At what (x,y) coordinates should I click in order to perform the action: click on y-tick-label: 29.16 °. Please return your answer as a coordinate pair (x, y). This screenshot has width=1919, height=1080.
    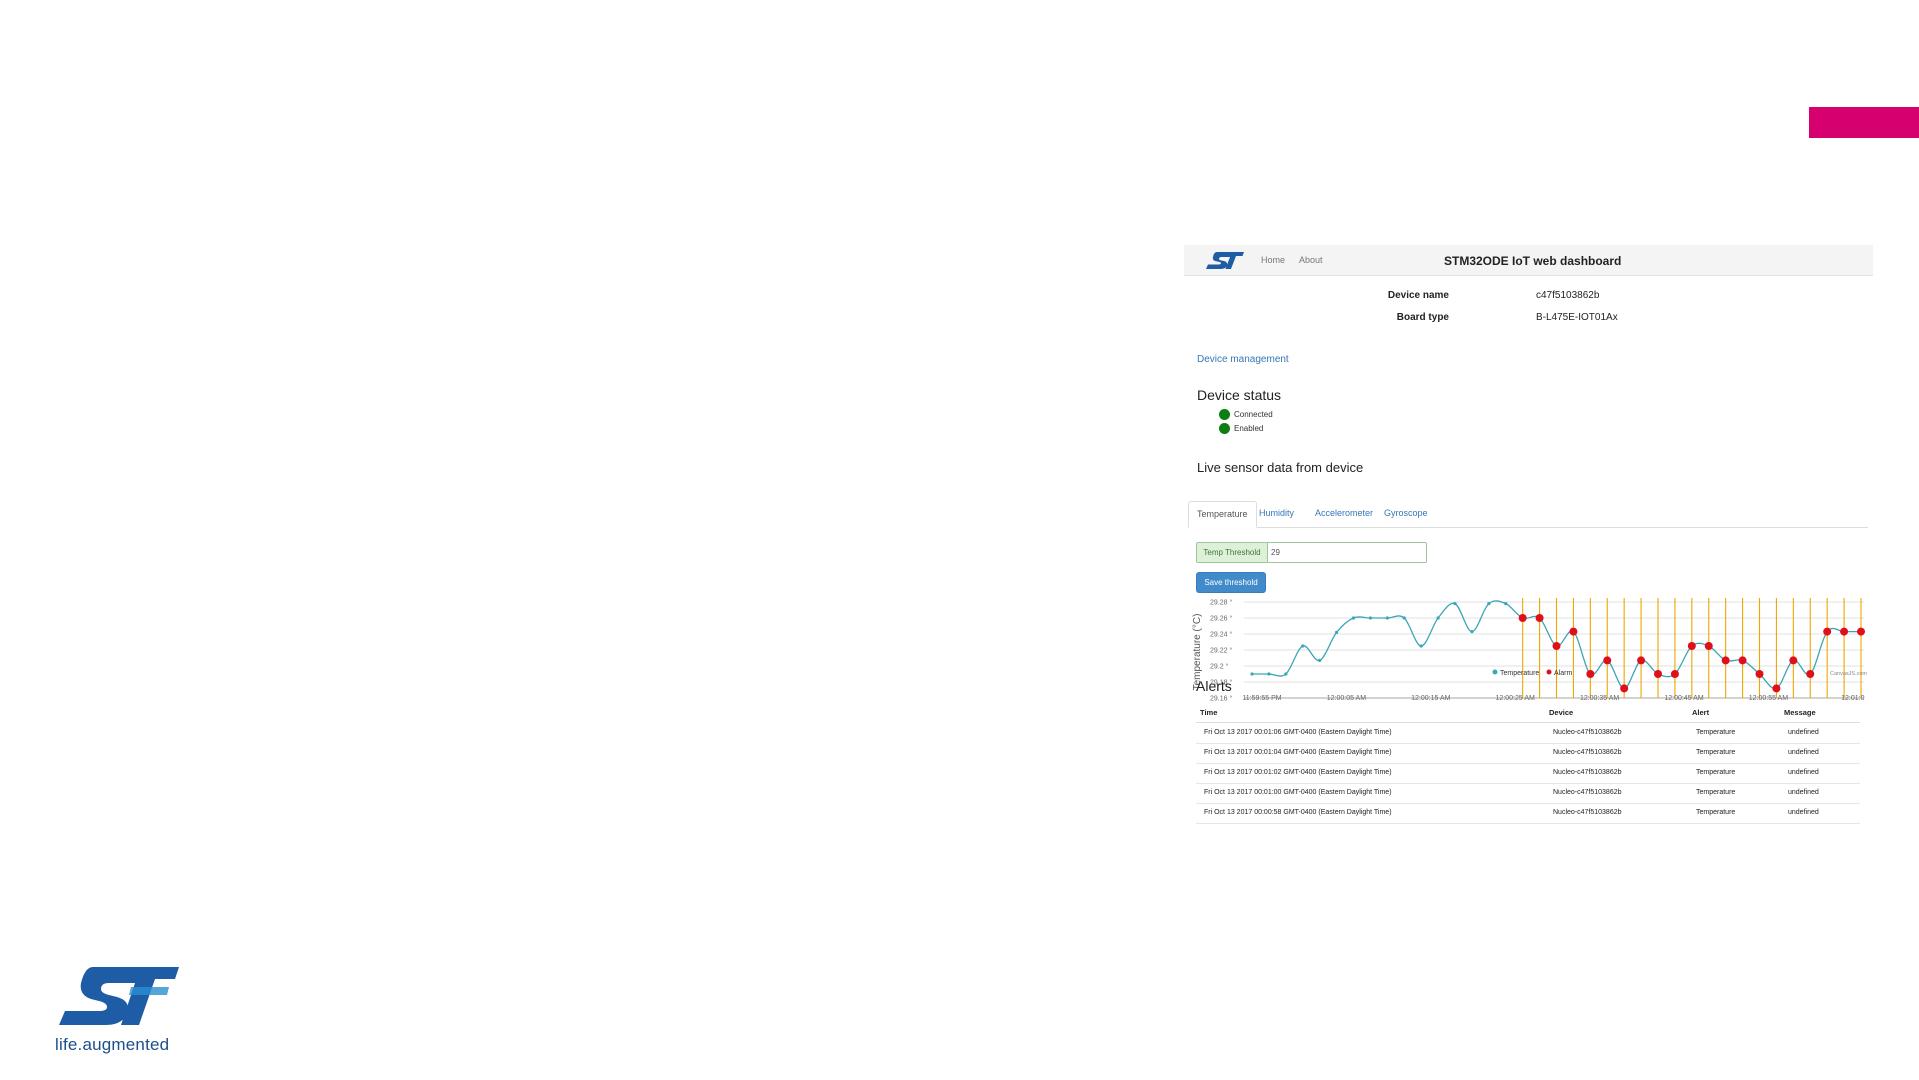
    Looking at the image, I should click on (1221, 699).